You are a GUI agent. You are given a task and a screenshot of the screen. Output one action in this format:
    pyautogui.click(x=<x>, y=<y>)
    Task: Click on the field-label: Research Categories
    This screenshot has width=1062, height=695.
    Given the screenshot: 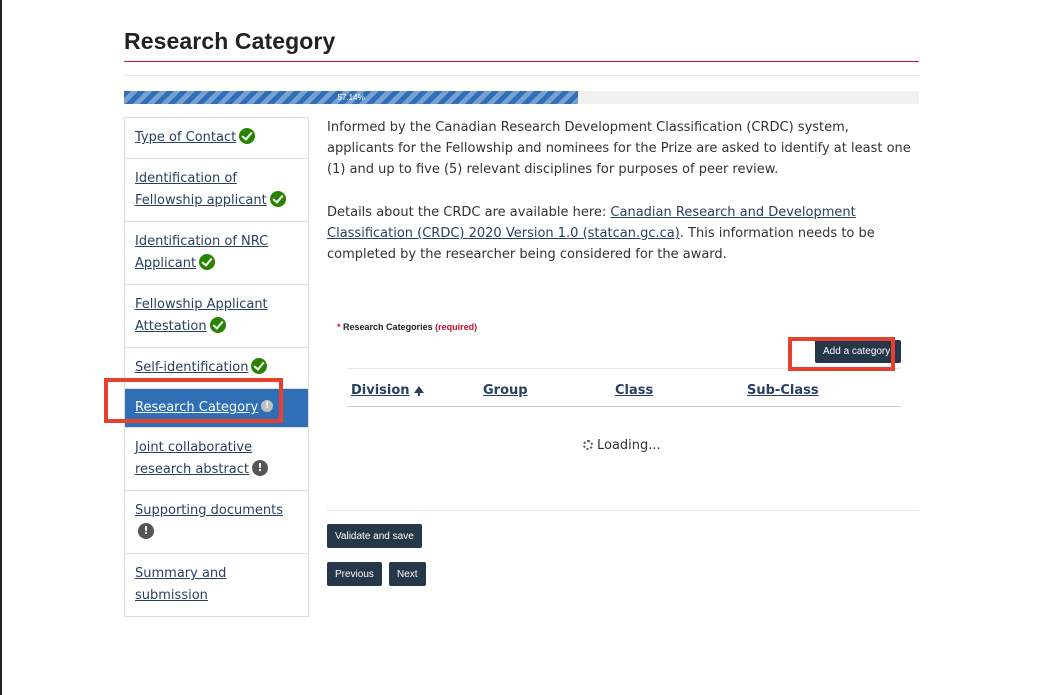 What is the action you would take?
    pyautogui.click(x=388, y=327)
    